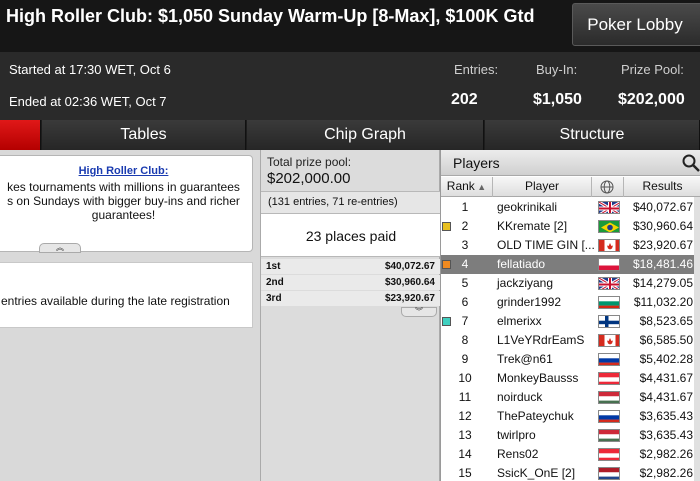 The height and width of the screenshot is (481, 700). I want to click on total-prize-label: Total prize pool:, so click(309, 162).